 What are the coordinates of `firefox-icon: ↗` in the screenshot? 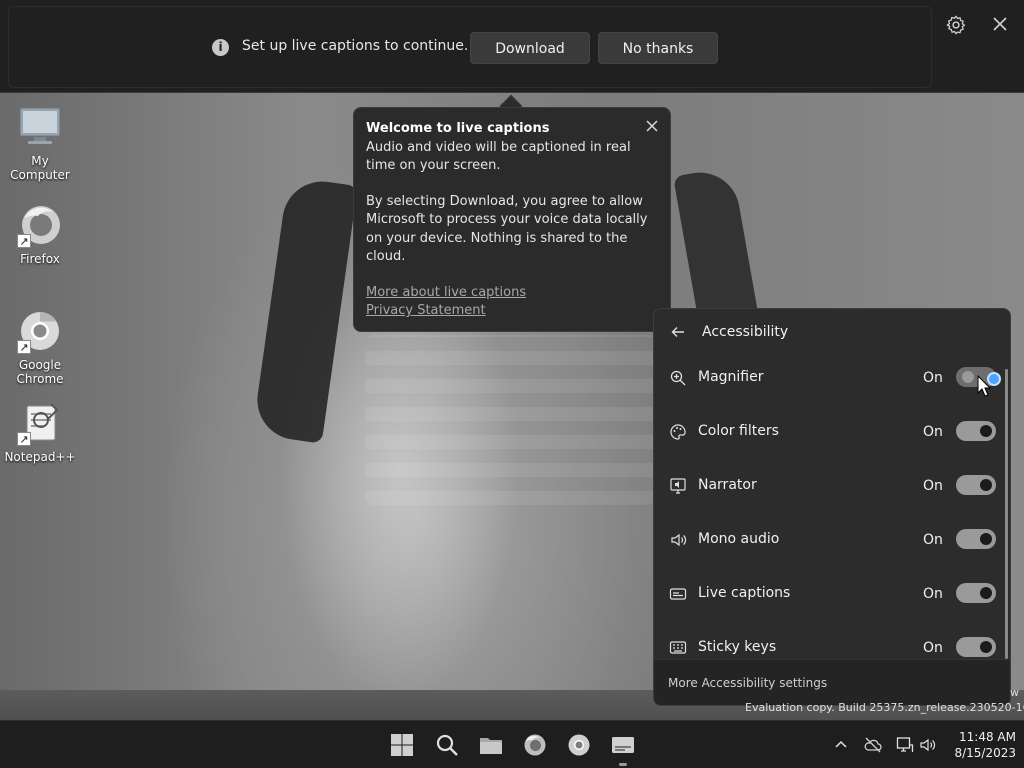 It's located at (40, 225).